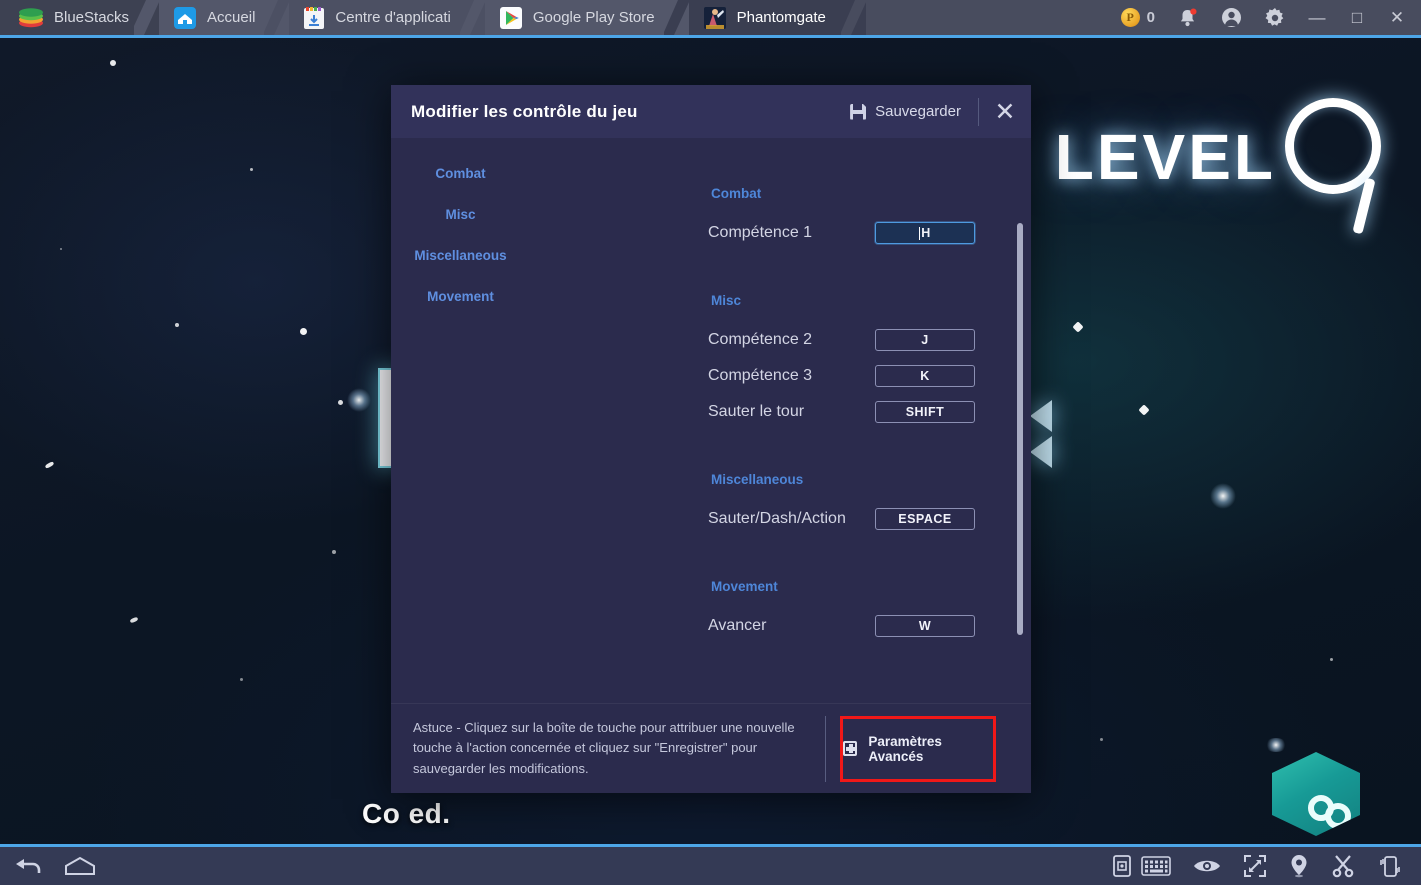  What do you see at coordinates (1275, 17) in the screenshot?
I see `gear-icon` at bounding box center [1275, 17].